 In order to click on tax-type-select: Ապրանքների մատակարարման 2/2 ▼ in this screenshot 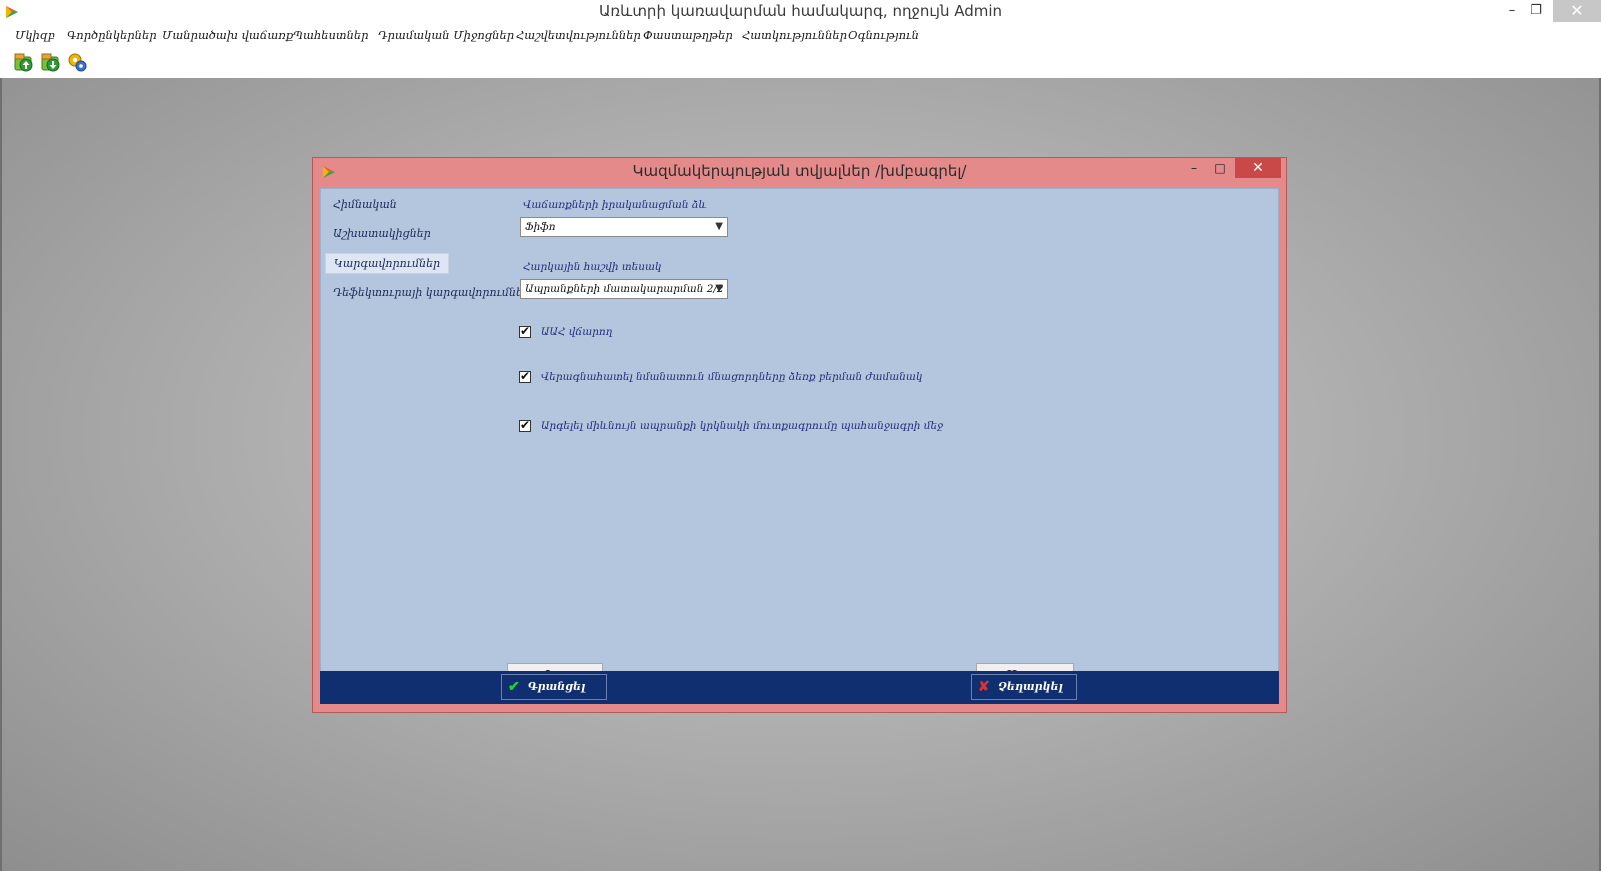, I will do `click(624, 289)`.